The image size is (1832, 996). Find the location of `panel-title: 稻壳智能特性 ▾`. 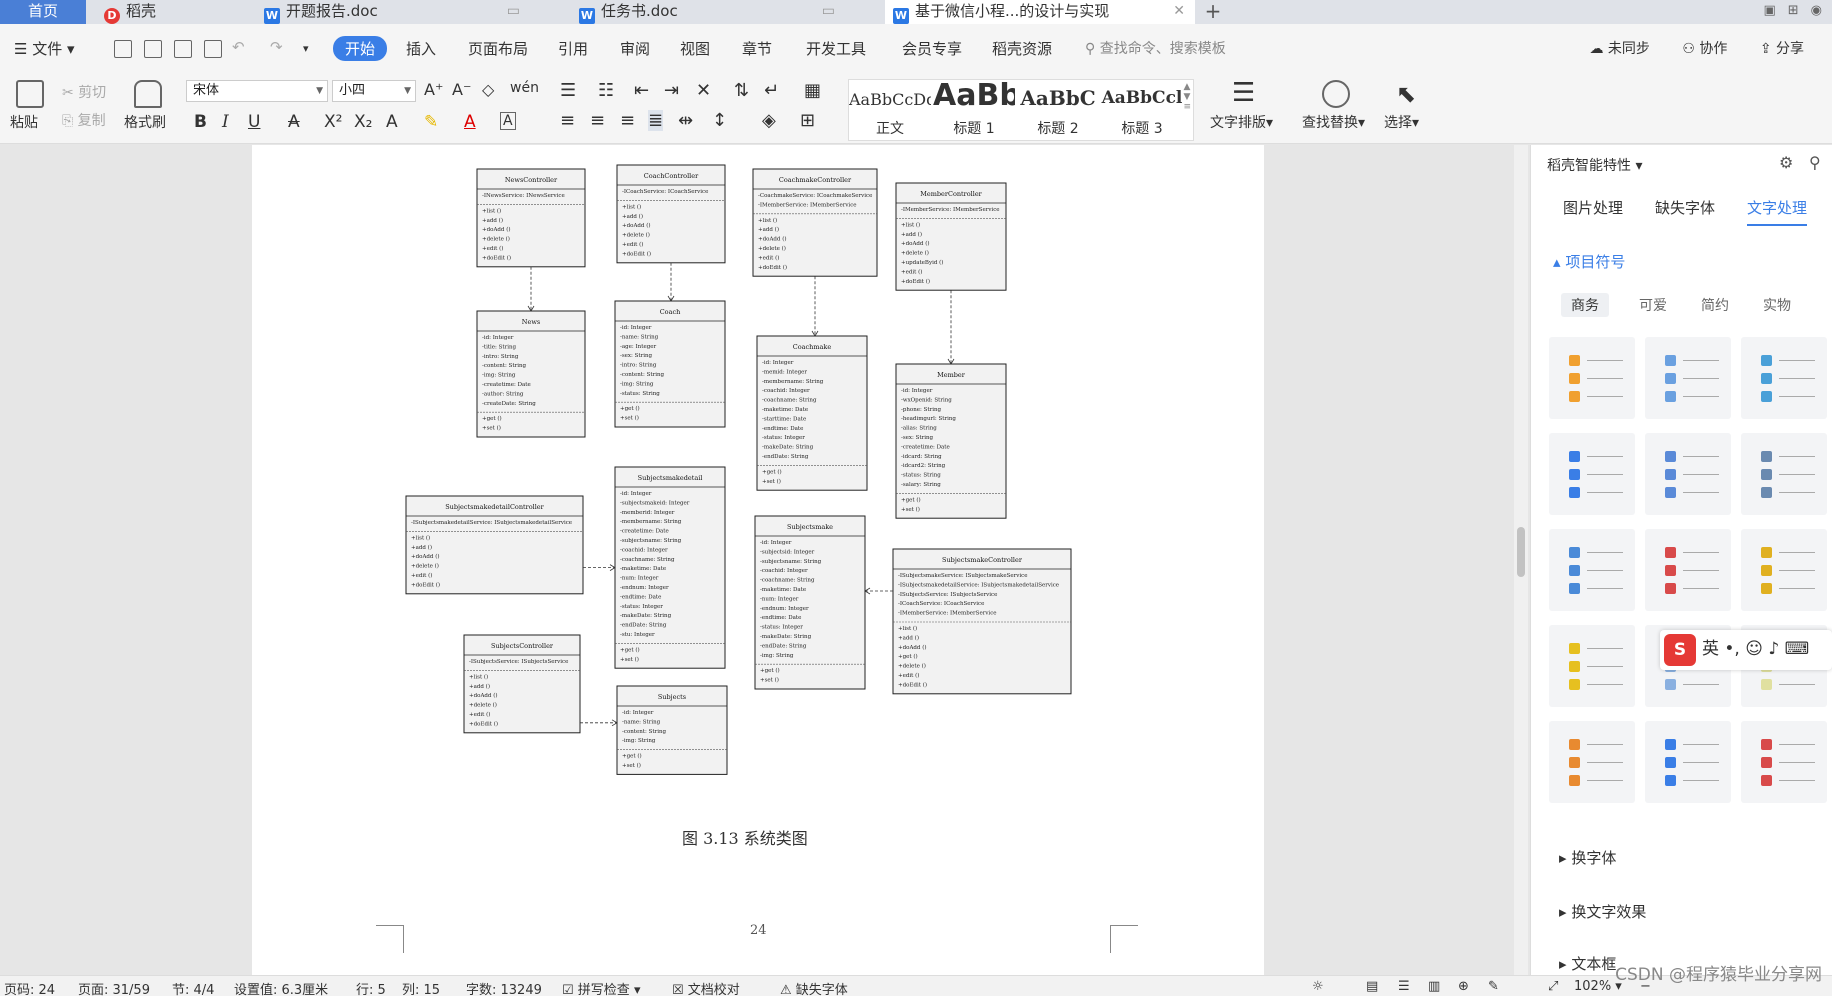

panel-title: 稻壳智能特性 ▾ is located at coordinates (1594, 165).